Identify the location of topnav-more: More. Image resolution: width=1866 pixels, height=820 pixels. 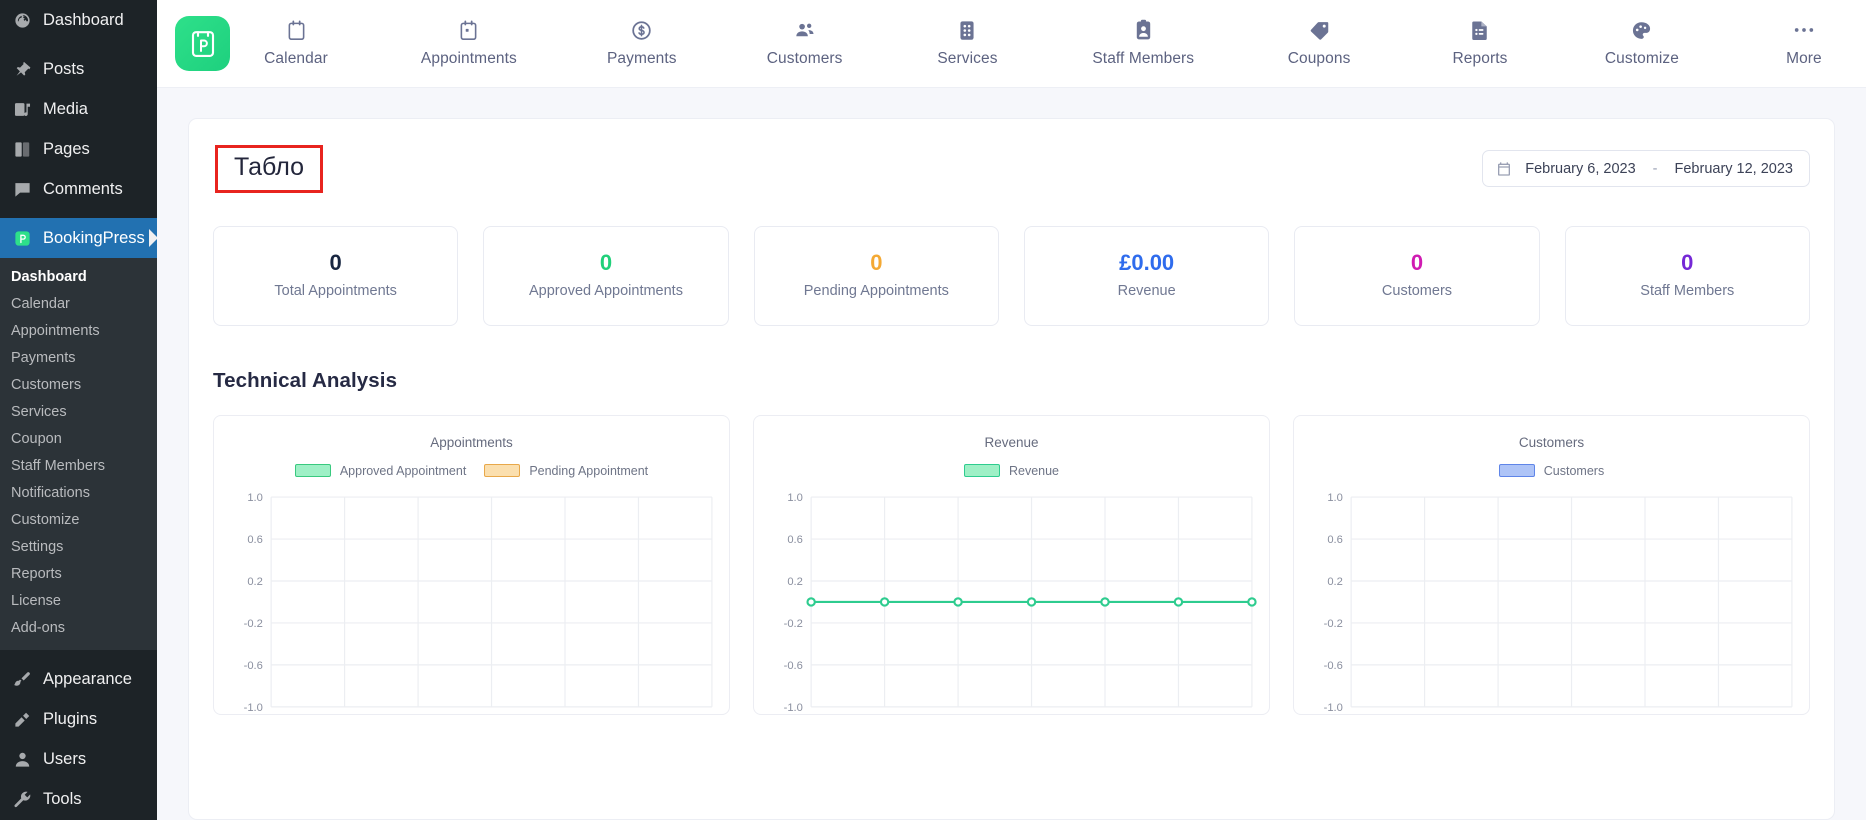
(1804, 43).